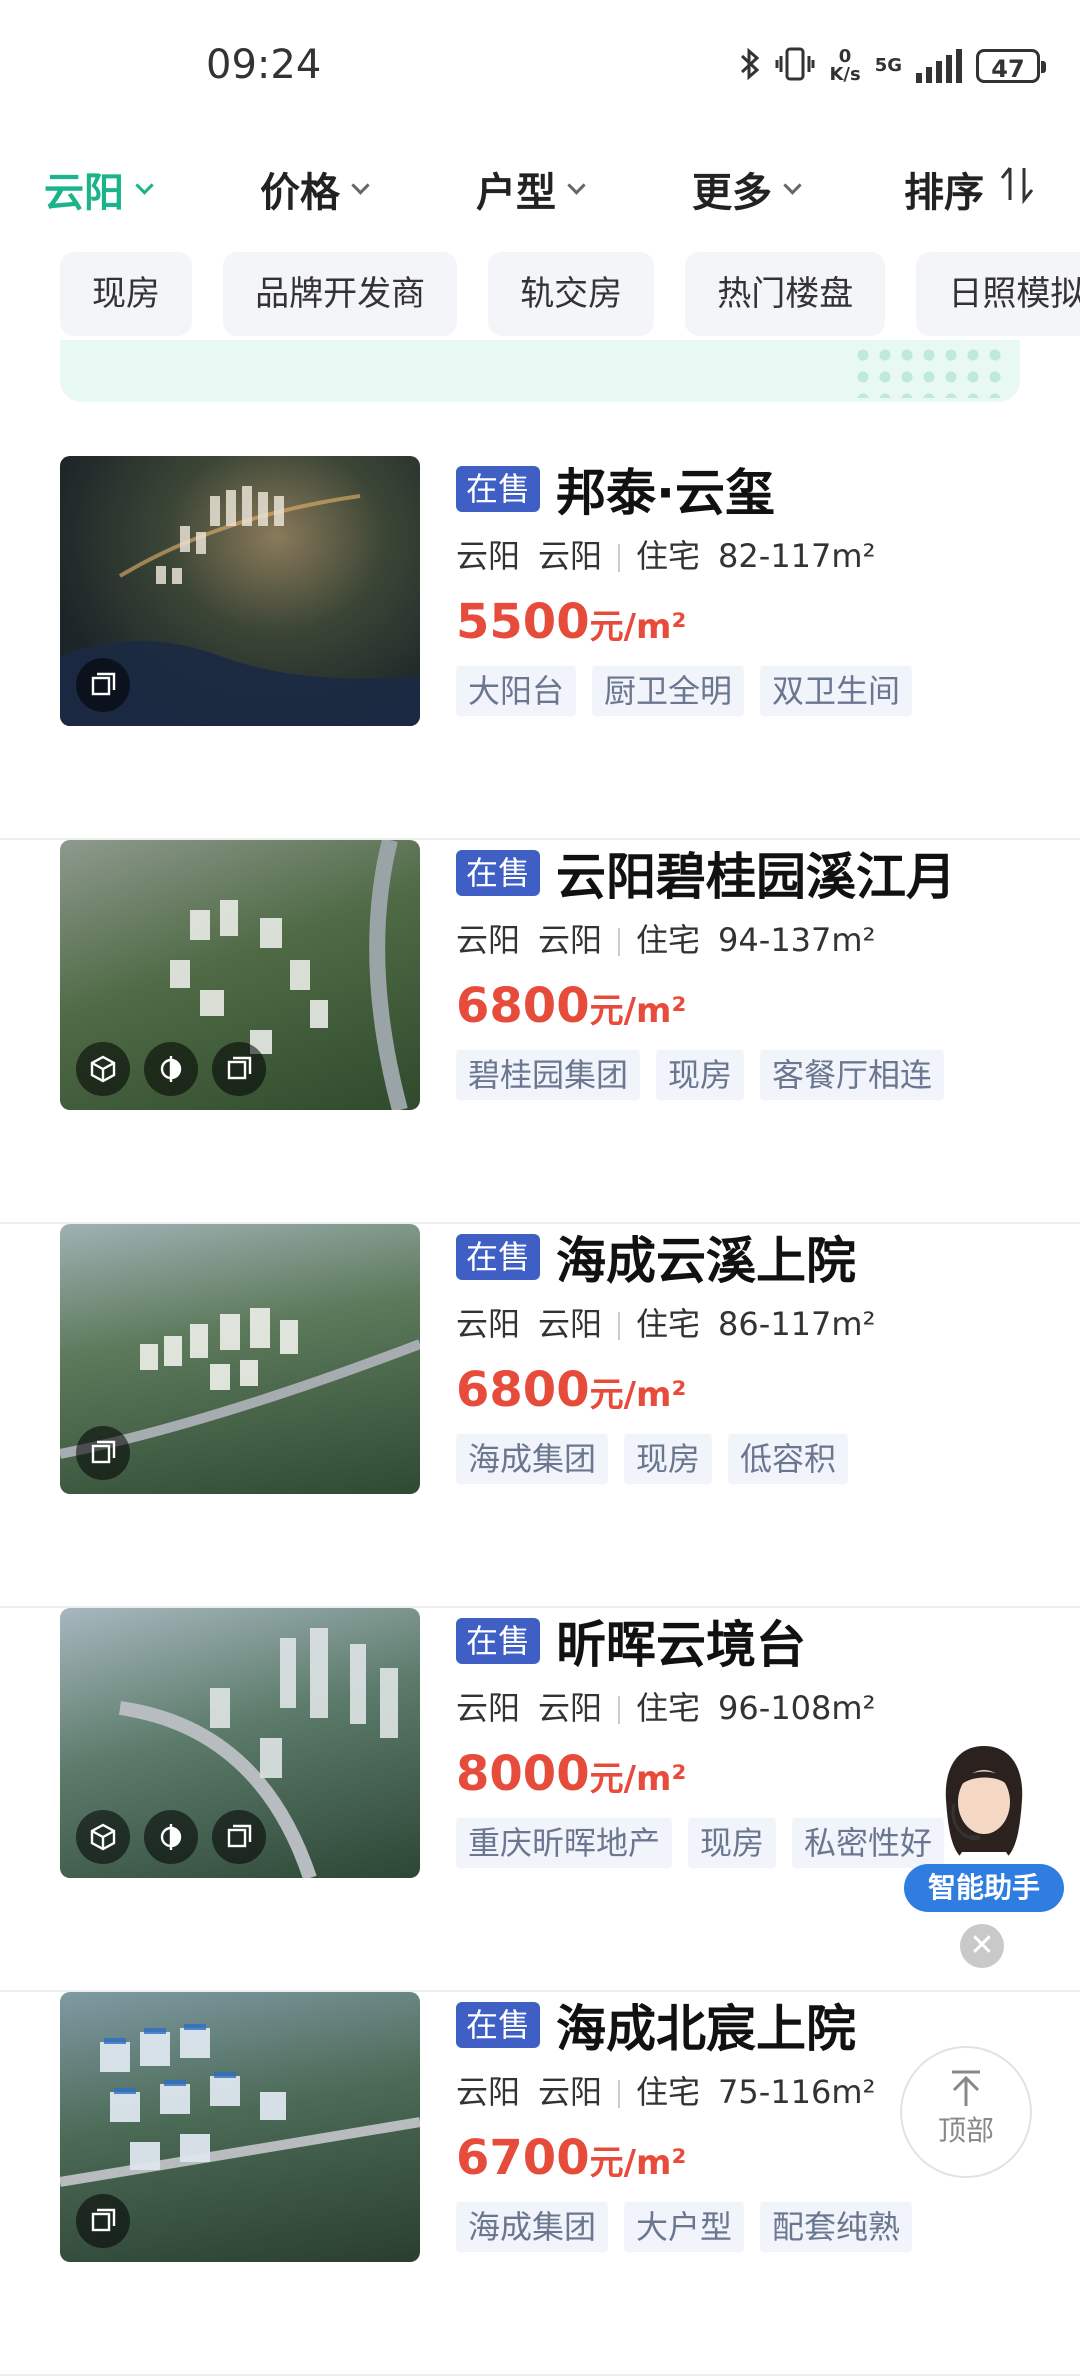 This screenshot has width=1080, height=2376. What do you see at coordinates (571, 622) in the screenshot?
I see `listing-price: 5500元/m²` at bounding box center [571, 622].